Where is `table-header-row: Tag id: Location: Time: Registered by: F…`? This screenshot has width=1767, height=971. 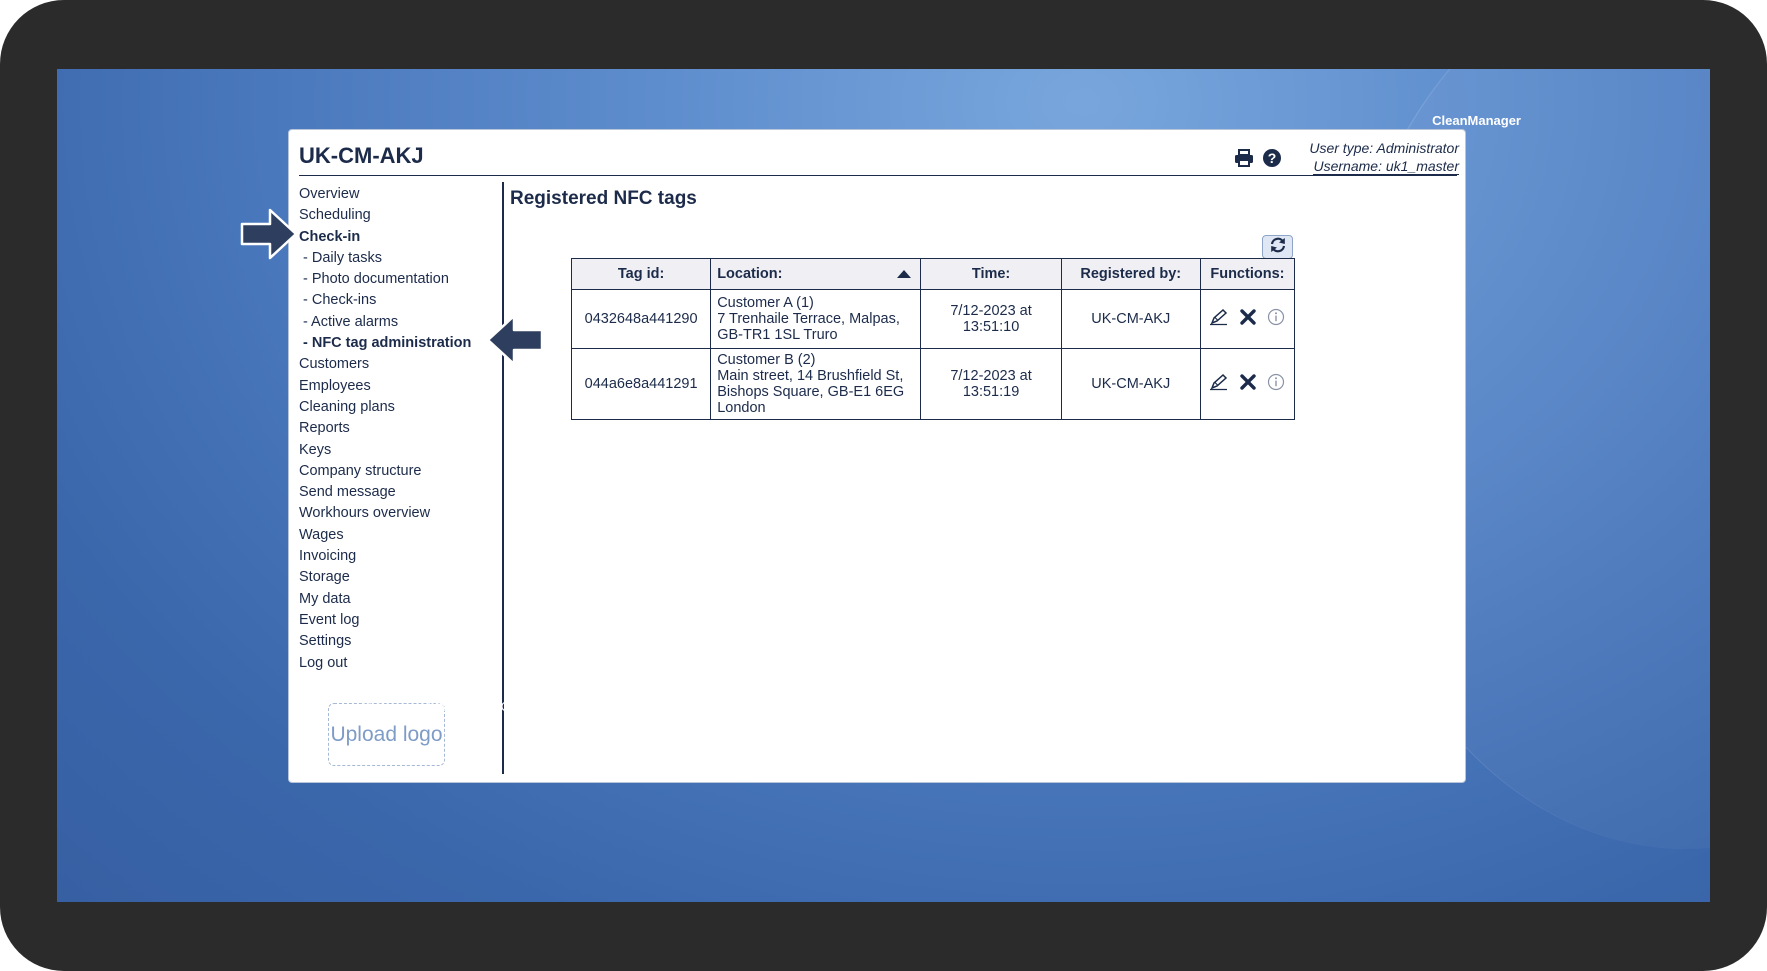 table-header-row: Tag id: Location: Time: Registered by: F… is located at coordinates (933, 274).